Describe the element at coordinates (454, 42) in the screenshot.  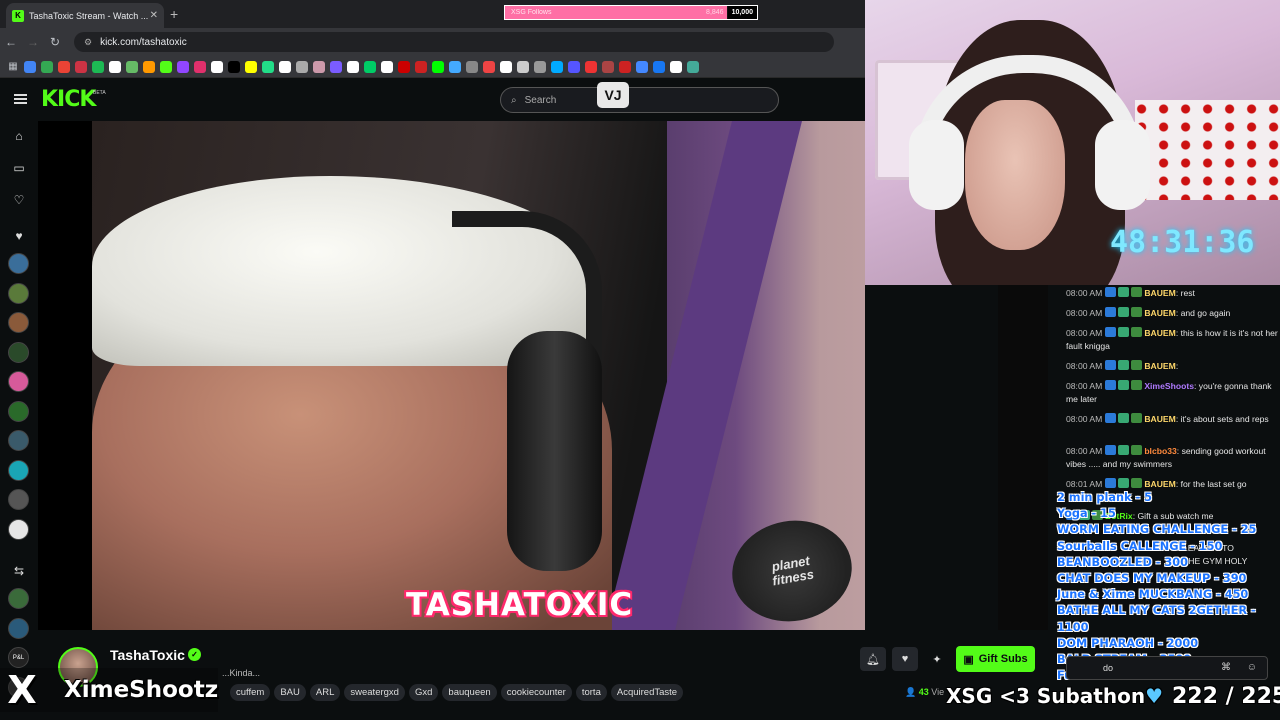
I see `url-input: ⚙ kick.com/tashatoxic` at that location.